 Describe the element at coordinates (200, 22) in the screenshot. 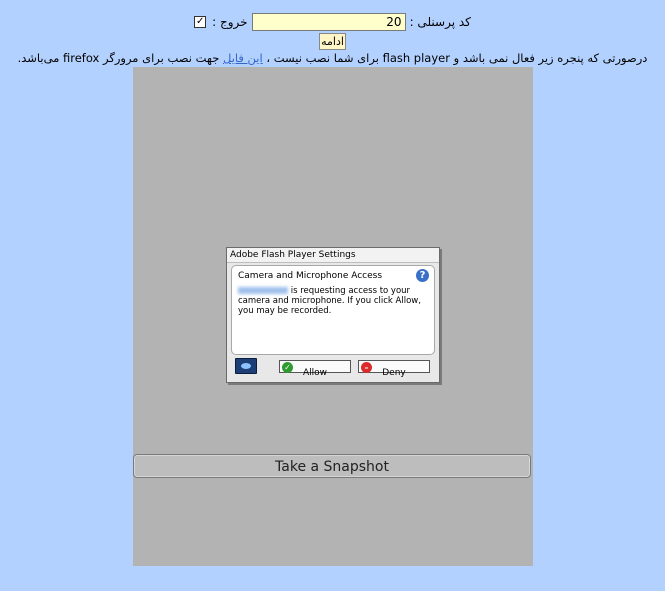

I see `exit-checkbox: ✓` at that location.